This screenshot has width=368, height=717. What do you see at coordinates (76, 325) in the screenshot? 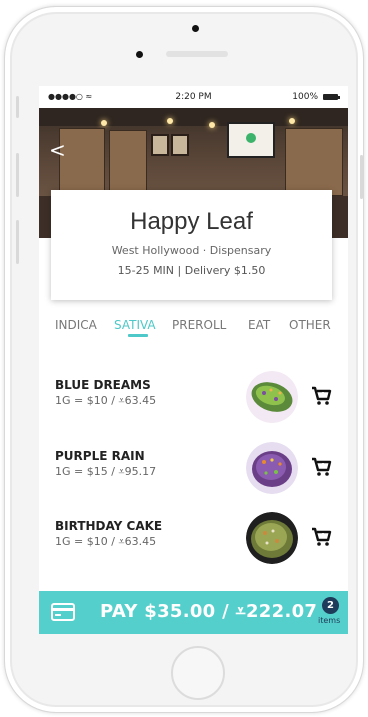
I see `tab-indica: INDICA` at bounding box center [76, 325].